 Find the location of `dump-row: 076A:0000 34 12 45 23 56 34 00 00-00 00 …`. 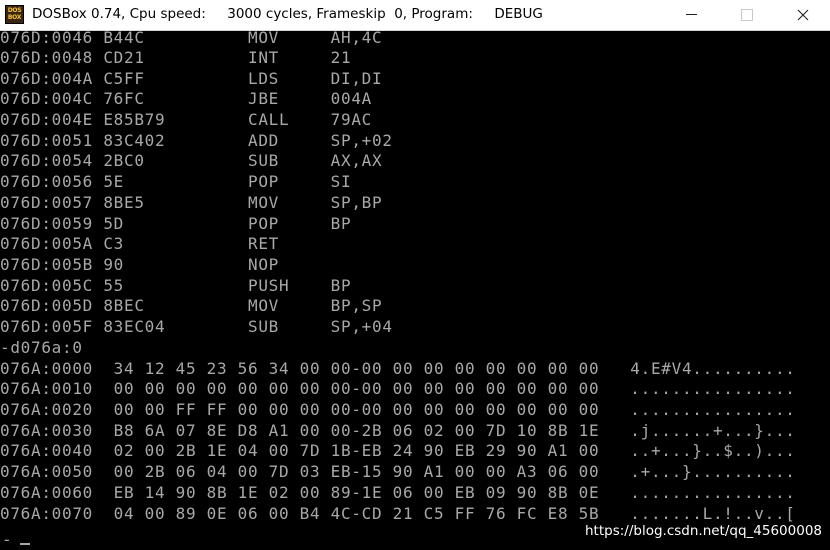

dump-row: 076A:0000 34 12 45 23 56 34 00 00-00 00 … is located at coordinates (398, 368).